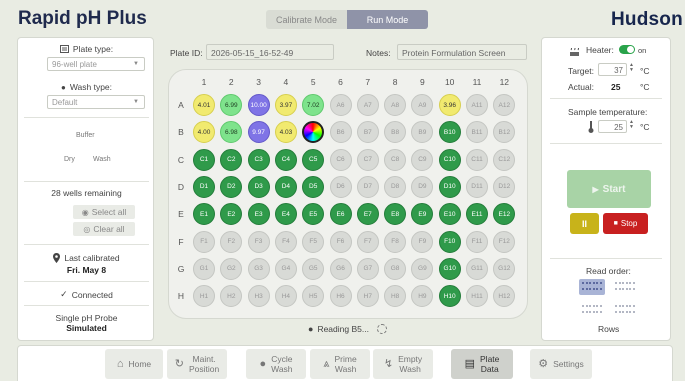 The image size is (685, 381). What do you see at coordinates (313, 159) in the screenshot?
I see `well: C5` at bounding box center [313, 159].